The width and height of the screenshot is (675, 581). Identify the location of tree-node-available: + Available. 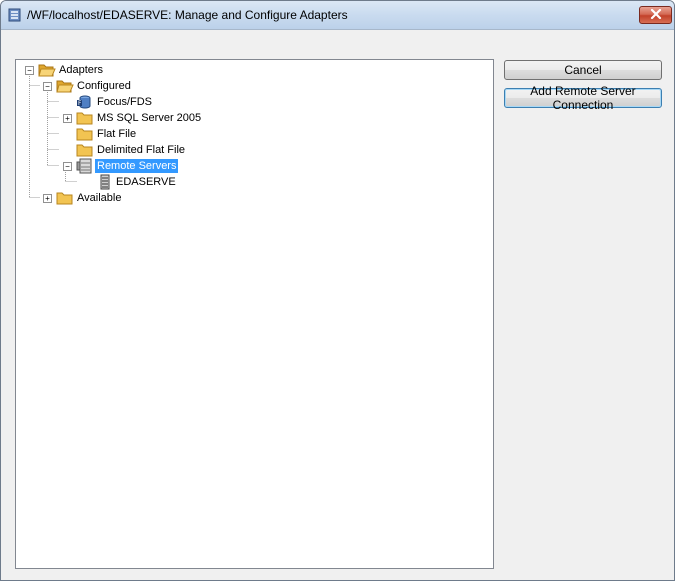
(99, 198).